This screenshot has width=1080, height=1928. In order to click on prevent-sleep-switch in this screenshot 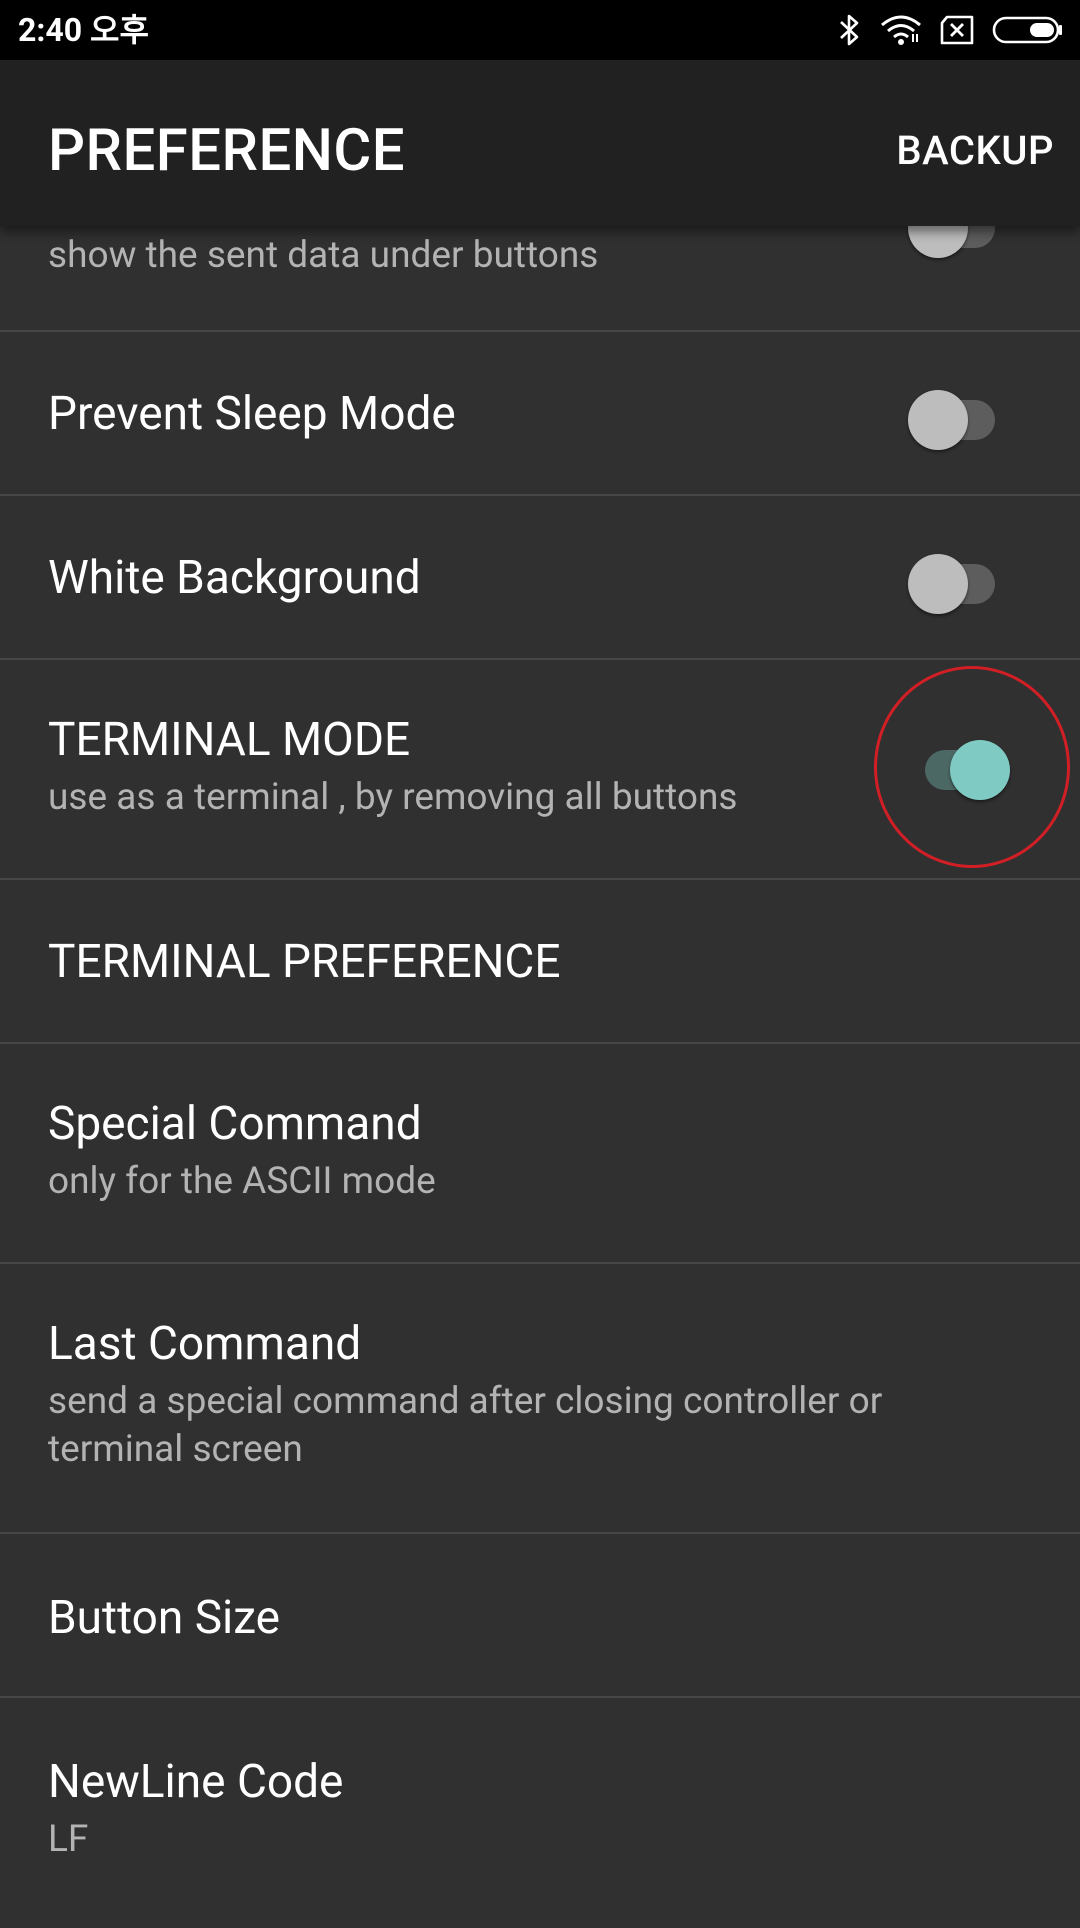, I will do `click(950, 416)`.